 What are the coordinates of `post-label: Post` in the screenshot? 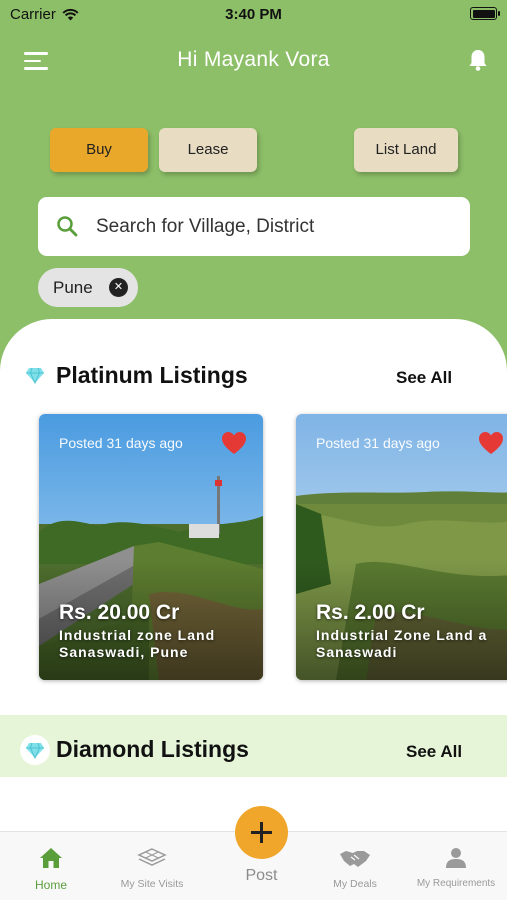 It's located at (261, 875).